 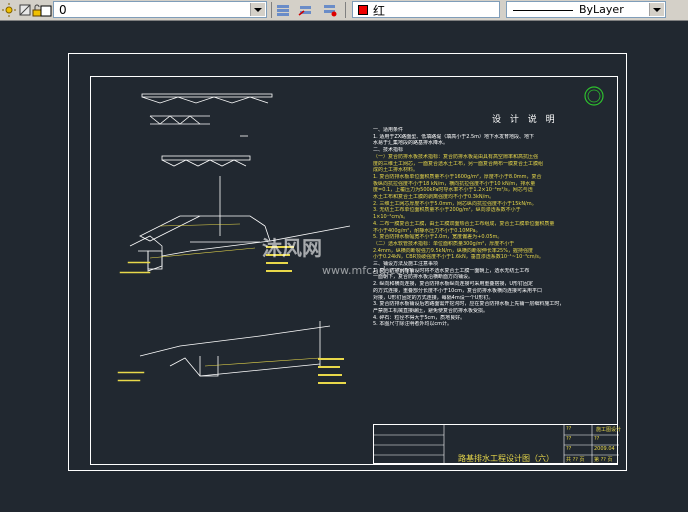 What do you see at coordinates (367, 270) in the screenshot?
I see `watermark-url: www.mfcad.com` at bounding box center [367, 270].